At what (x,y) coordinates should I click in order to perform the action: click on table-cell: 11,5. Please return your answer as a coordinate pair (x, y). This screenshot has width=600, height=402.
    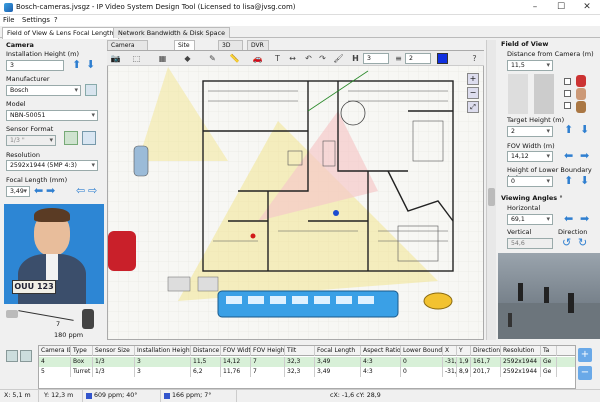
    Looking at the image, I should click on (206, 362).